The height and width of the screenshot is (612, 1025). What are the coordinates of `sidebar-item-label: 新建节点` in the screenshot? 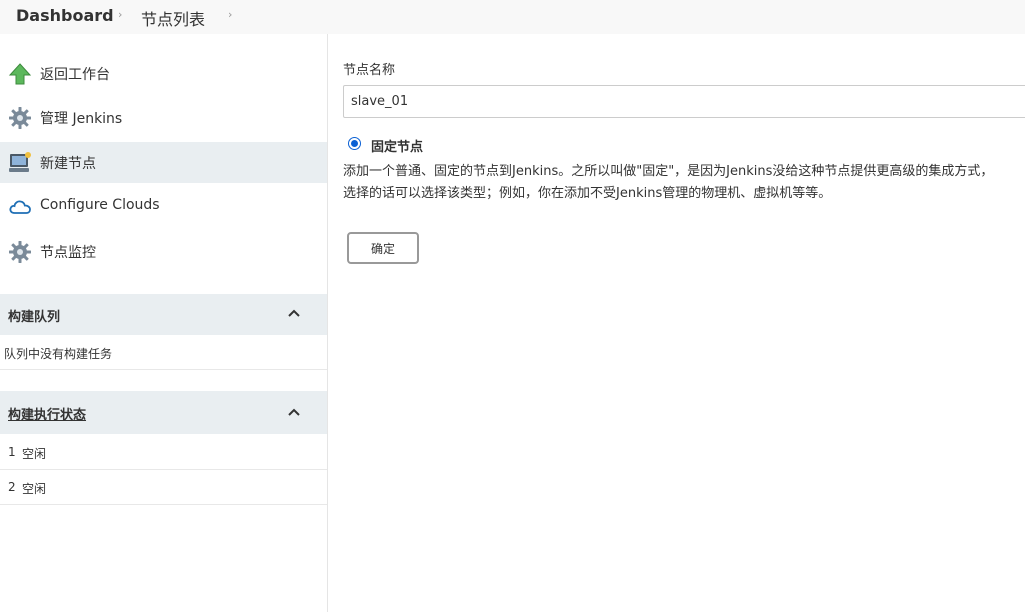 It's located at (68, 164).